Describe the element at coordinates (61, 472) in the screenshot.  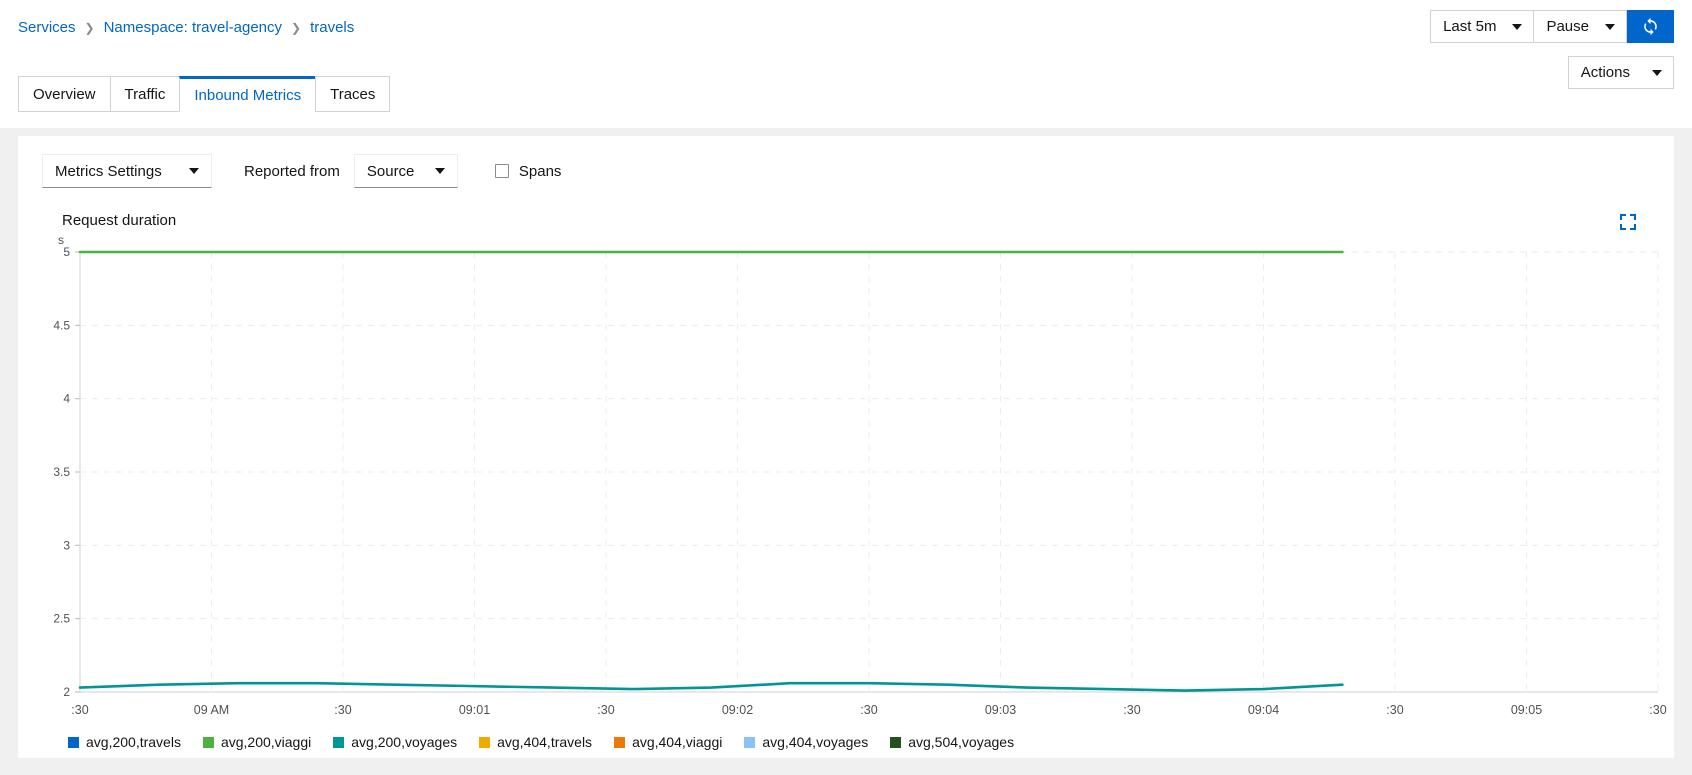
I see `svg-text: 3.5` at that location.